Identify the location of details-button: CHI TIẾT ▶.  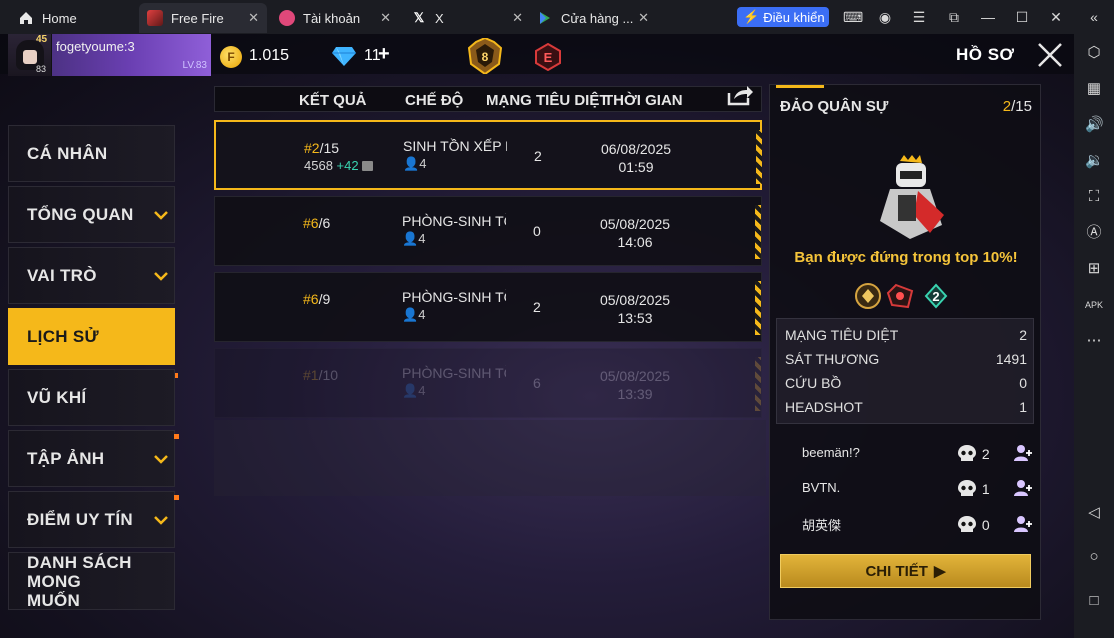
(905, 571).